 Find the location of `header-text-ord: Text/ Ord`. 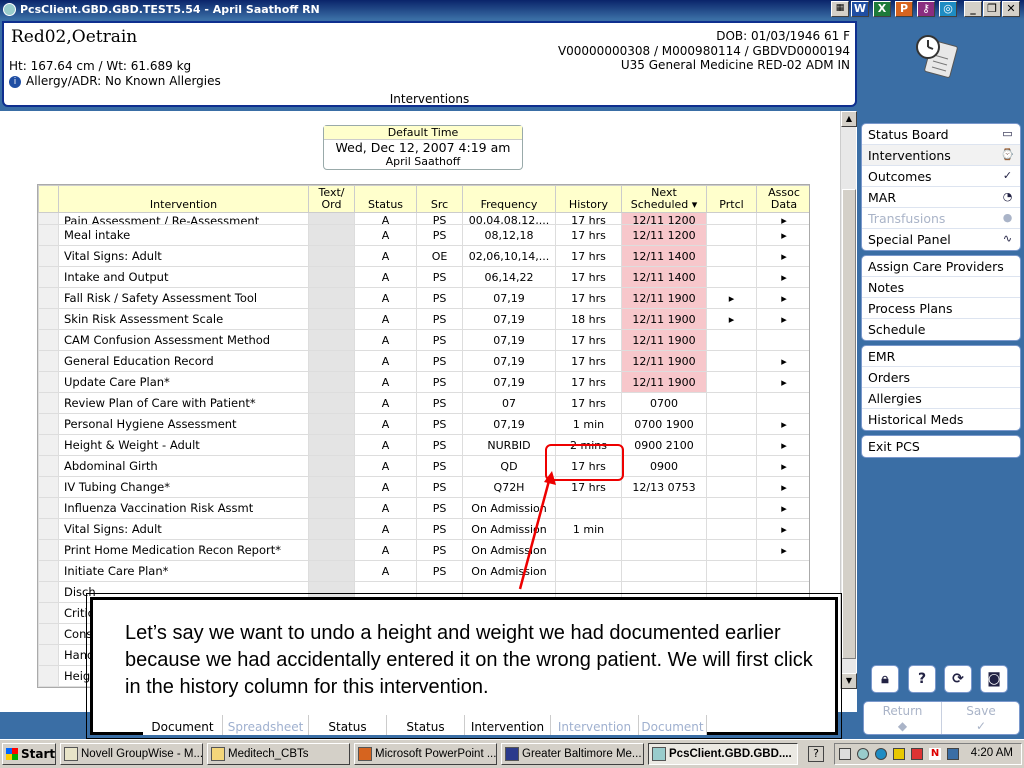

header-text-ord: Text/ Ord is located at coordinates (331, 199).